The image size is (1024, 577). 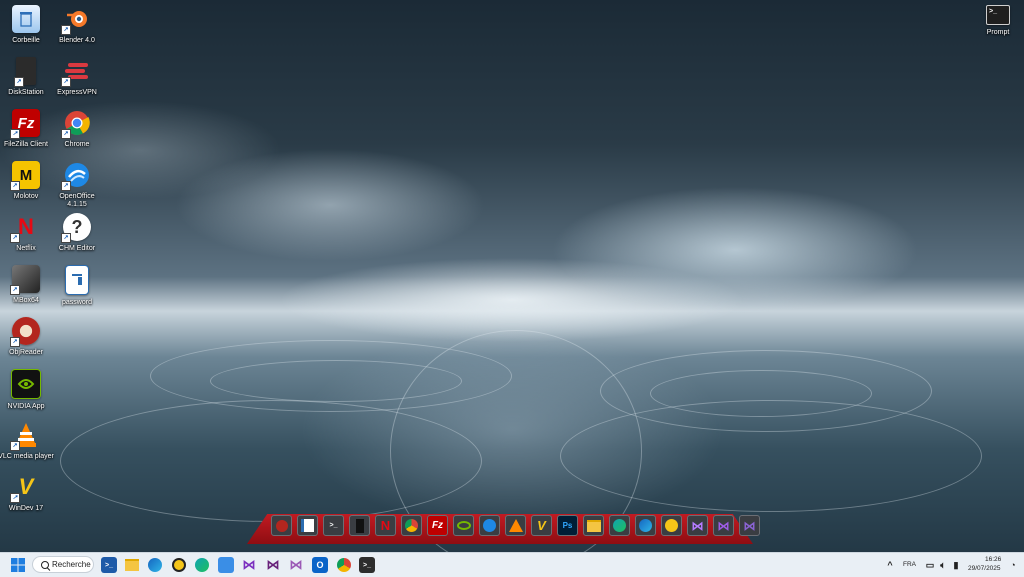 I want to click on dock-chrome-icon, so click(x=411, y=525).